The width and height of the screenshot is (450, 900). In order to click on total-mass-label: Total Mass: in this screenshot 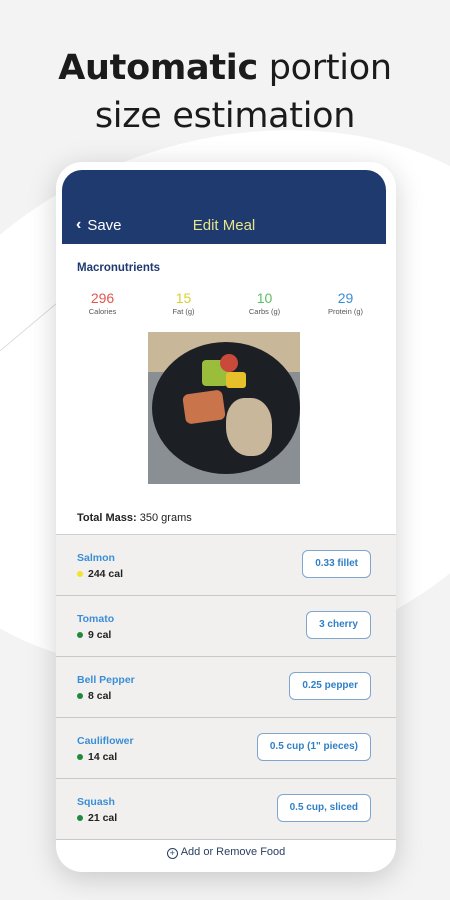, I will do `click(107, 518)`.